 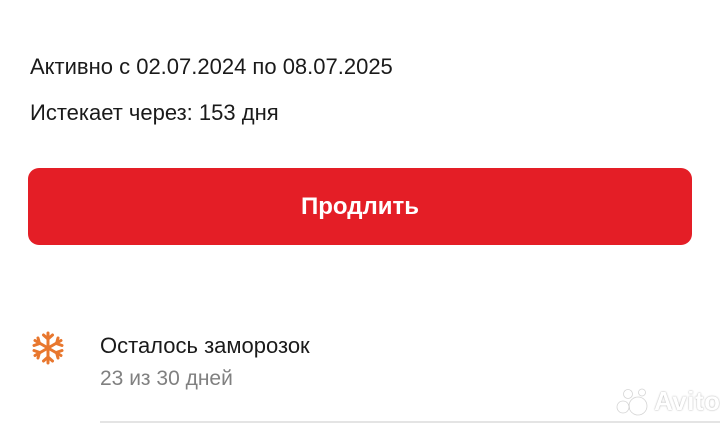 What do you see at coordinates (687, 401) in the screenshot?
I see `avito-watermark-text: Avito` at bounding box center [687, 401].